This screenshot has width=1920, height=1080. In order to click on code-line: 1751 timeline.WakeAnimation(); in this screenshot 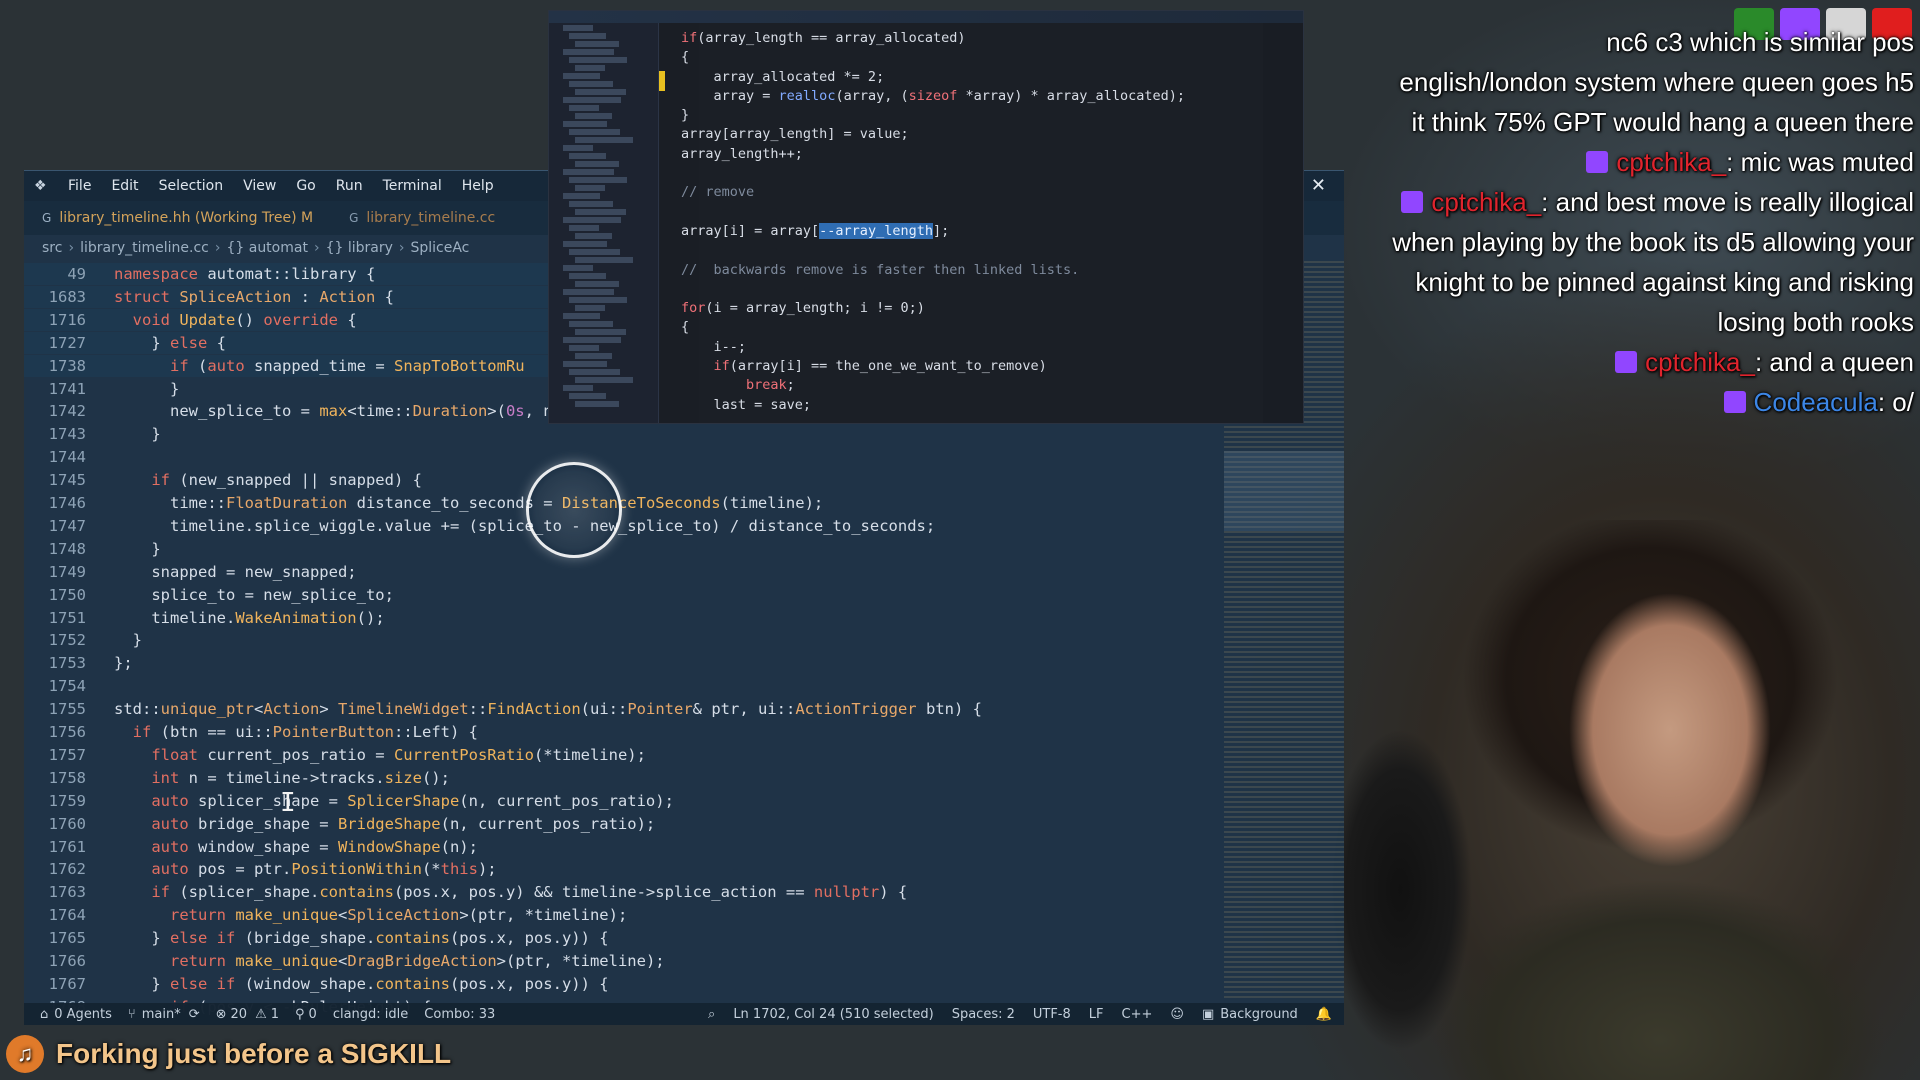, I will do `click(624, 618)`.